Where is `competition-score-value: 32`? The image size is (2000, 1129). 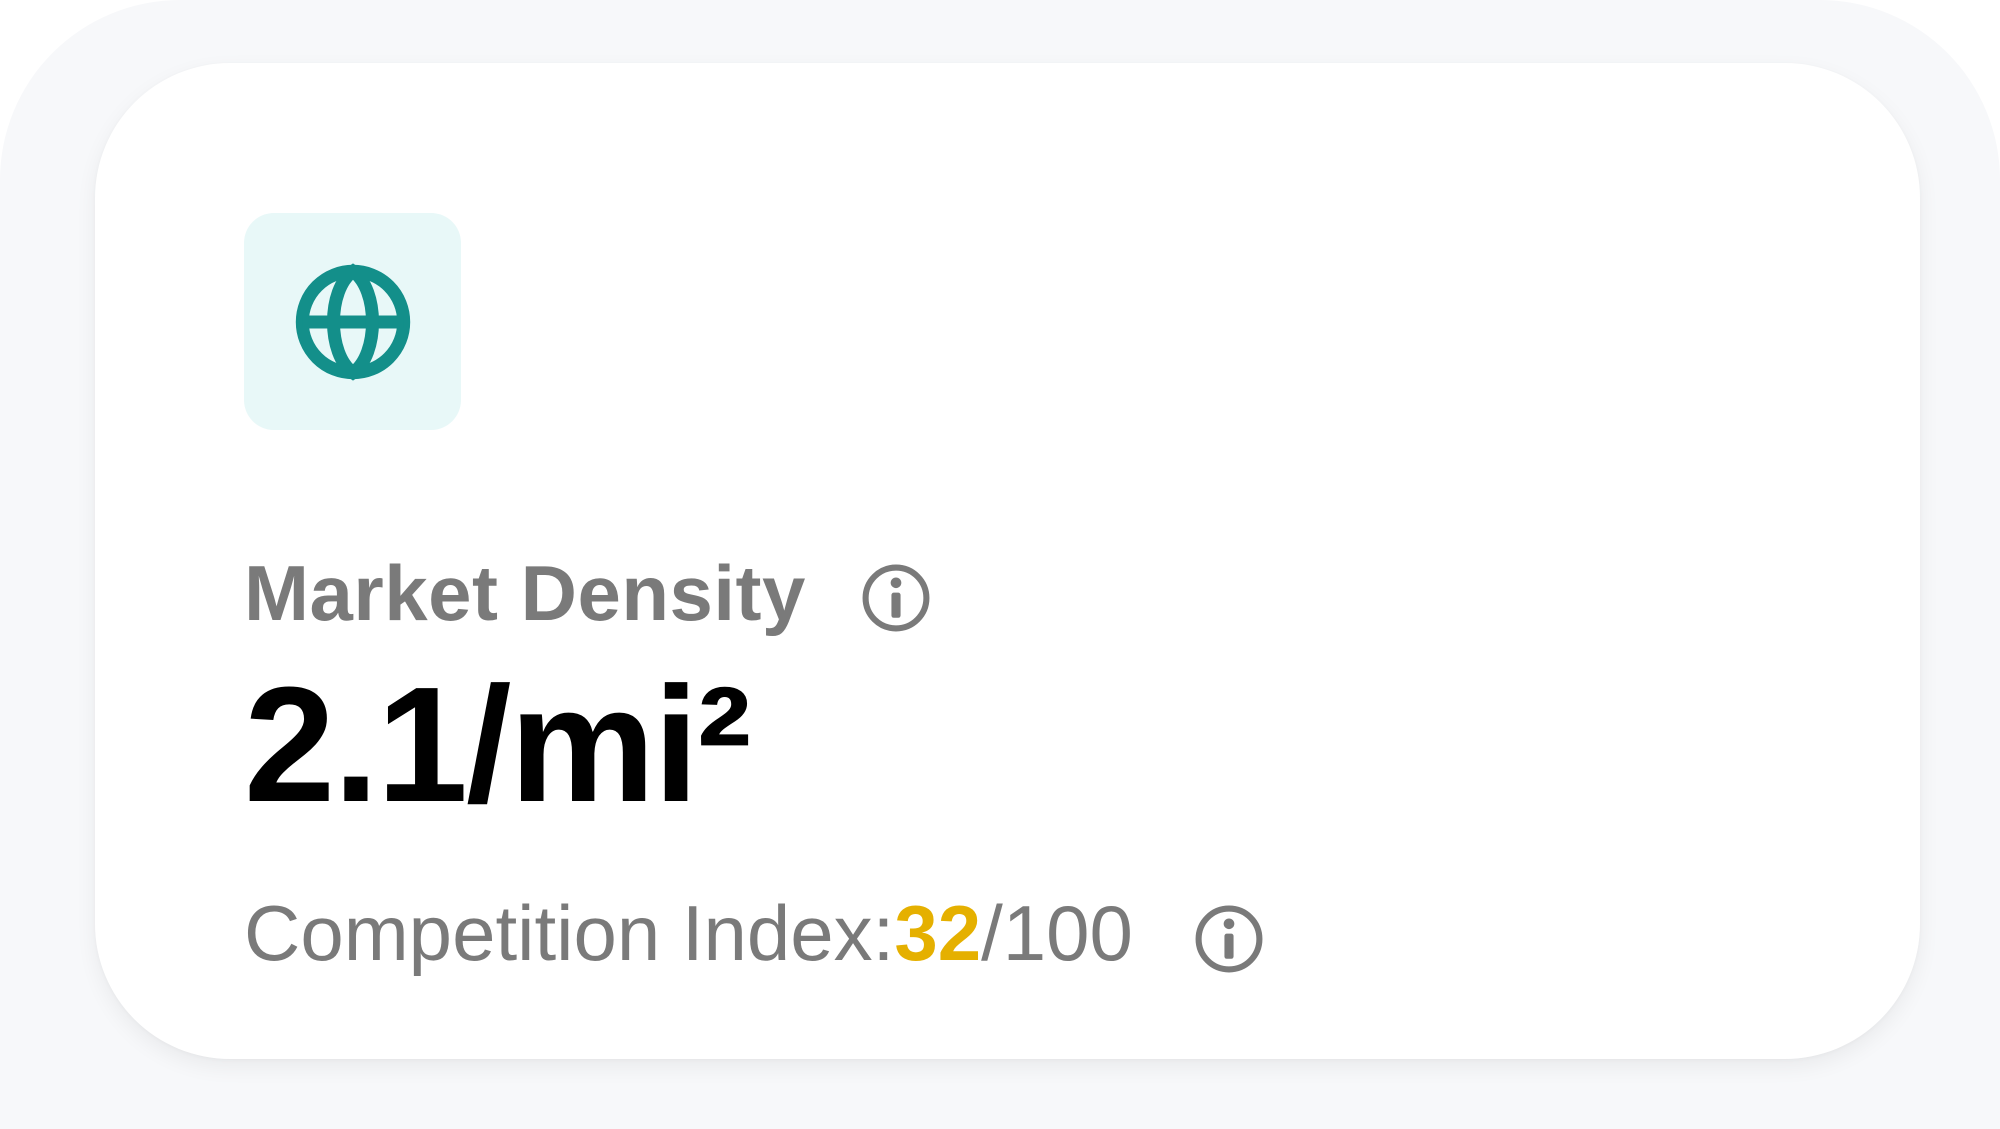
competition-score-value: 32 is located at coordinates (938, 933).